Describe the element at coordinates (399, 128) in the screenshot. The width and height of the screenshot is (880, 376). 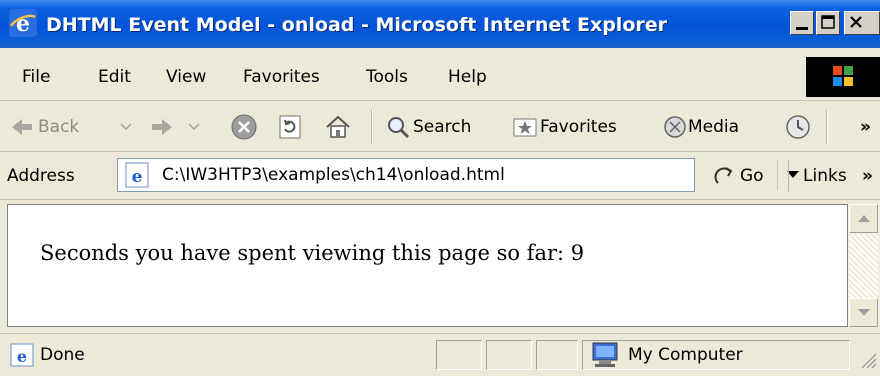
I see `search-icon` at that location.